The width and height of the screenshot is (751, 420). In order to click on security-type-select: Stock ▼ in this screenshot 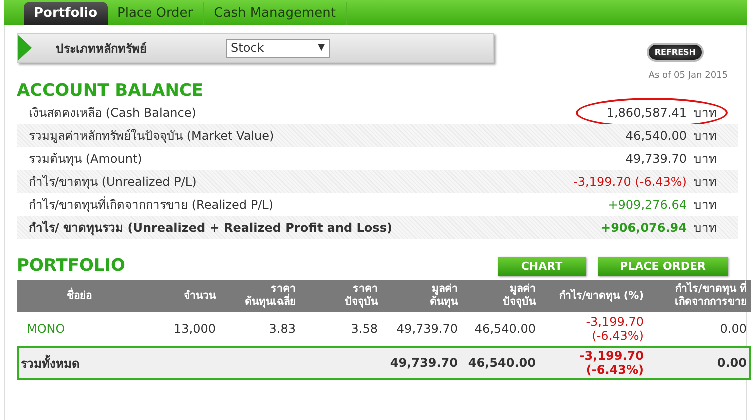, I will do `click(278, 48)`.